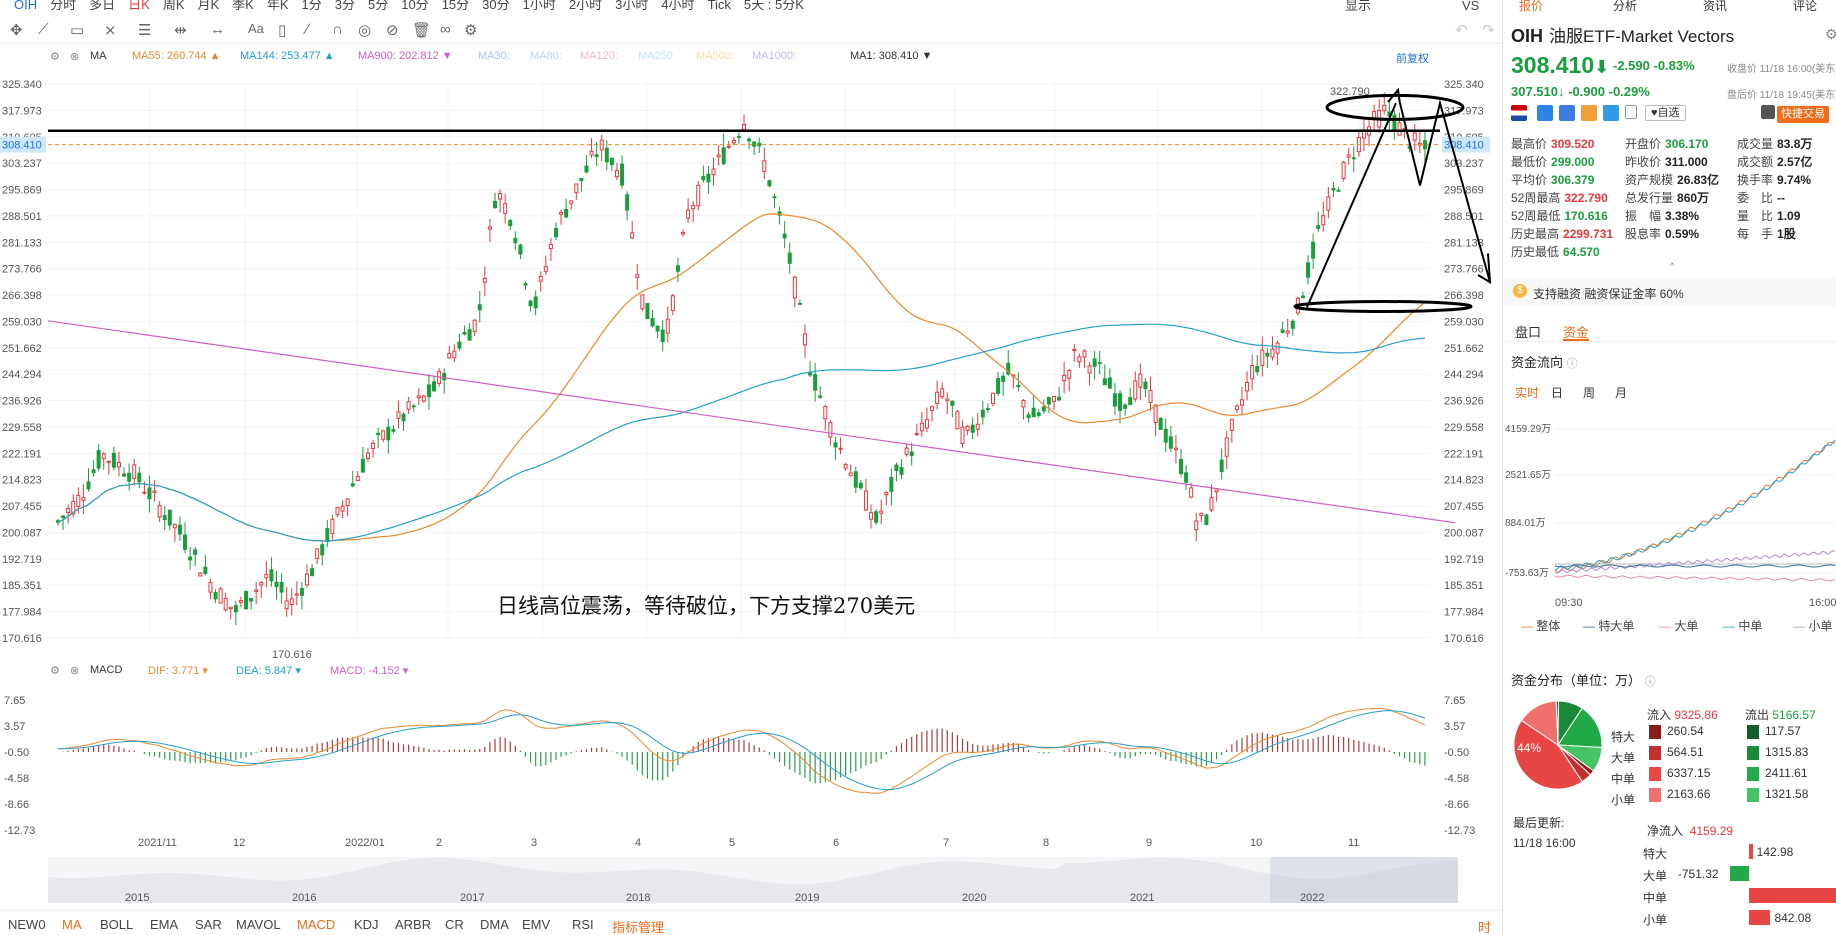  I want to click on tag-icon, so click(1611, 113).